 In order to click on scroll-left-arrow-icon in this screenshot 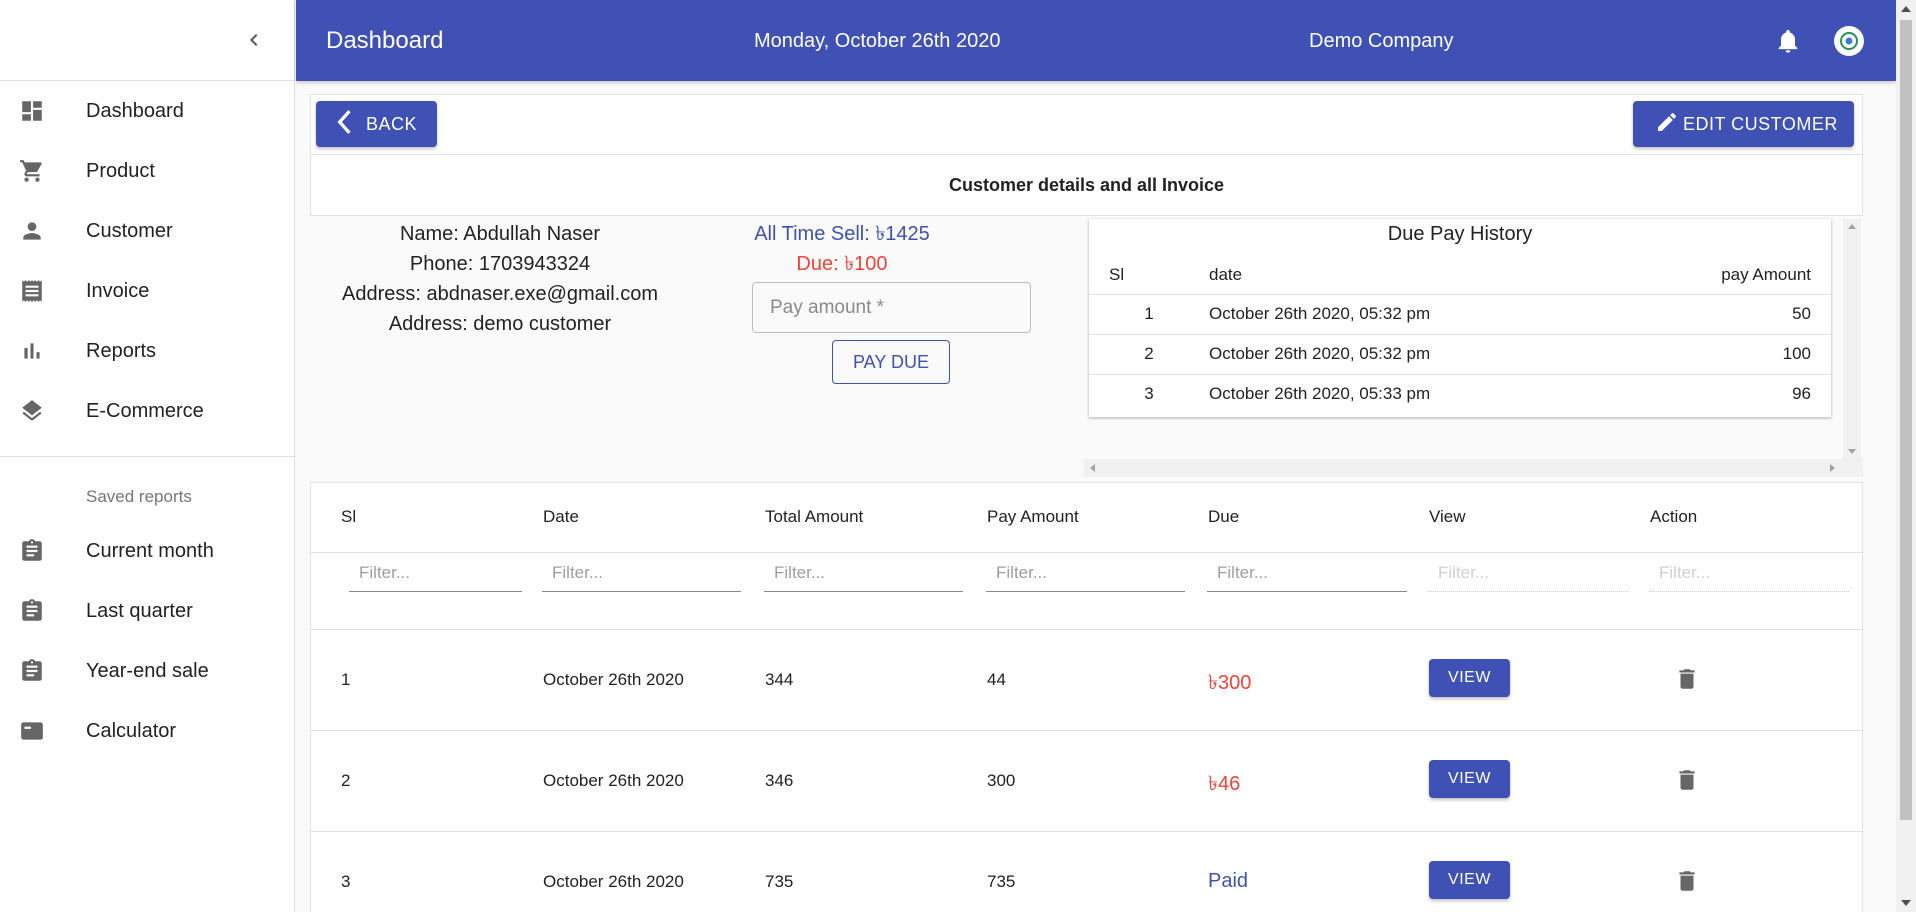, I will do `click(1092, 468)`.